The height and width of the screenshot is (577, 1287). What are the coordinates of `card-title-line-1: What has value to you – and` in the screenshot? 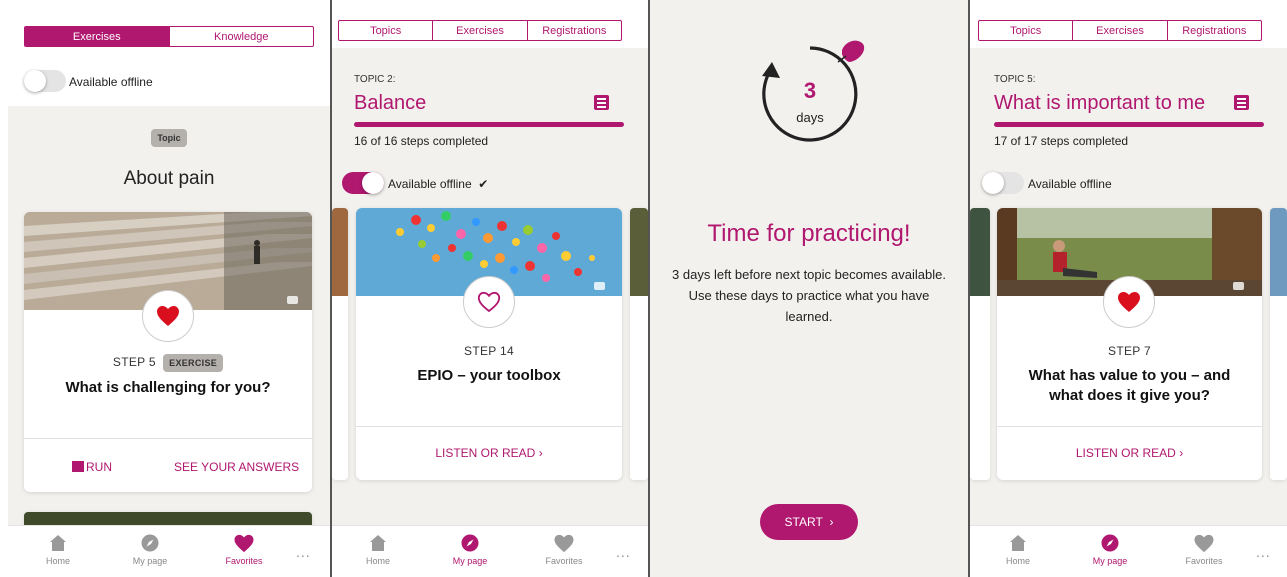 It's located at (1129, 375).